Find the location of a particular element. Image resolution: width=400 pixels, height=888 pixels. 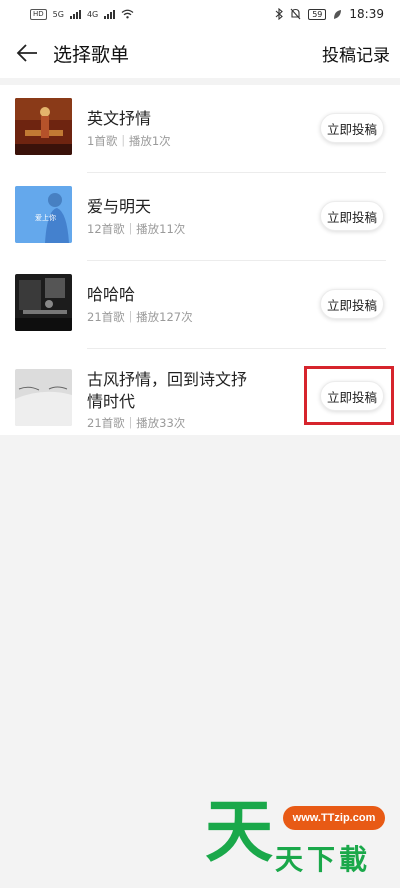

mute-bell-icon is located at coordinates (295, 14).